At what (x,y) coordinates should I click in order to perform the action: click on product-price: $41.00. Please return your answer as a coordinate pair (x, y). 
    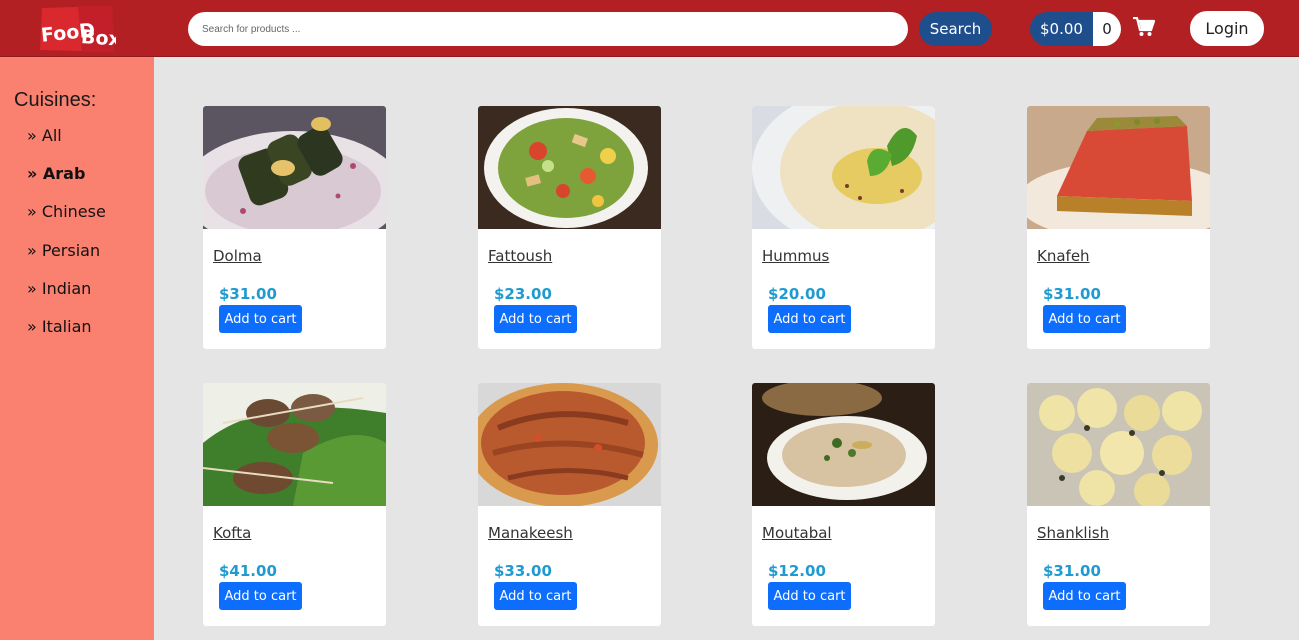
    Looking at the image, I should click on (248, 571).